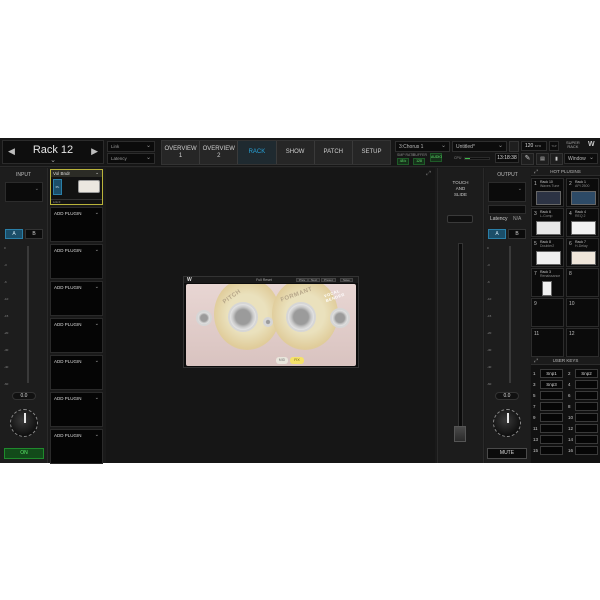 This screenshot has height=600, width=600. I want to click on preset-button: Preset, so click(328, 280).